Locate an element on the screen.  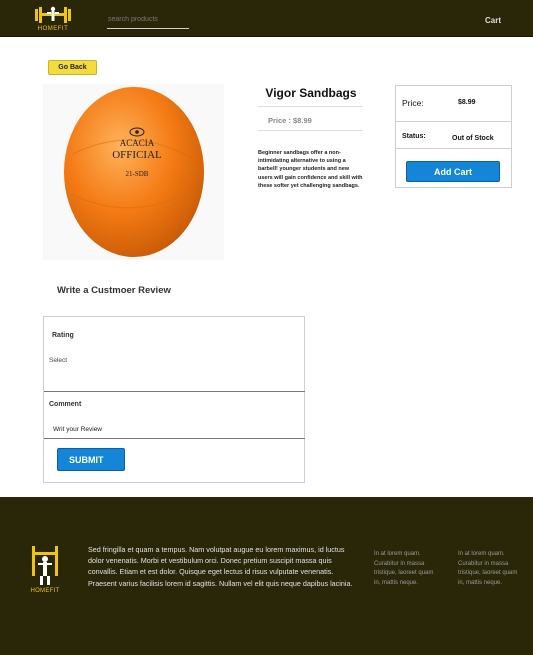
orange-ball-illustration: ACACIA OFFICIAL 21-SDB is located at coordinates (133, 172).